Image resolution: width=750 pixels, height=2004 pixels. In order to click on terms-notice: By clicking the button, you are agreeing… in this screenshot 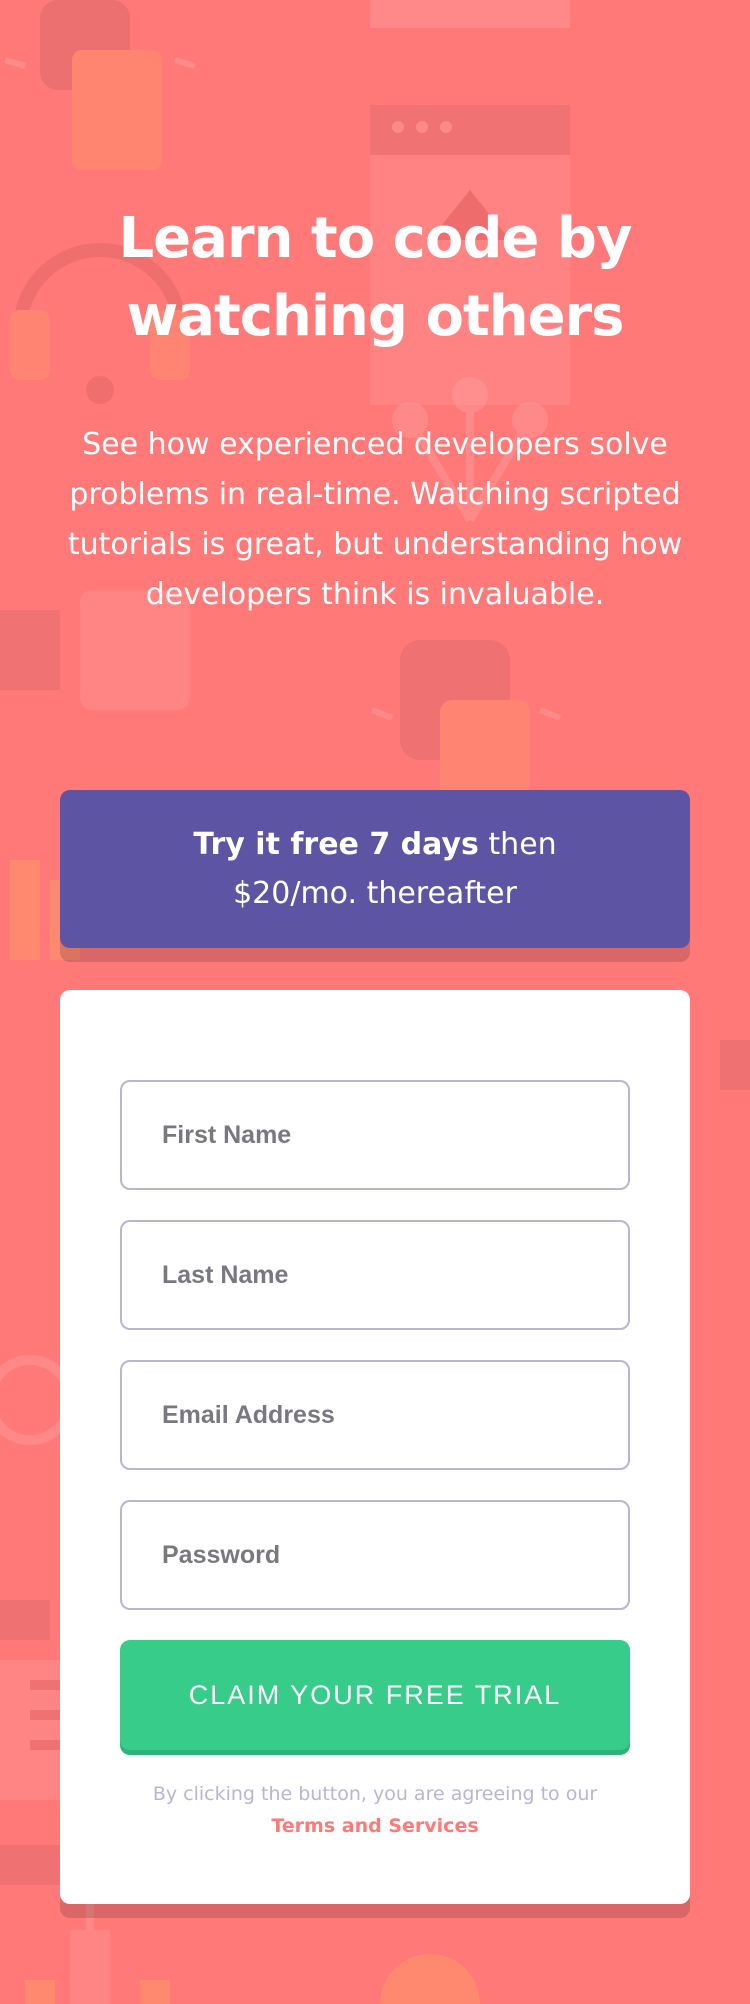, I will do `click(375, 1810)`.